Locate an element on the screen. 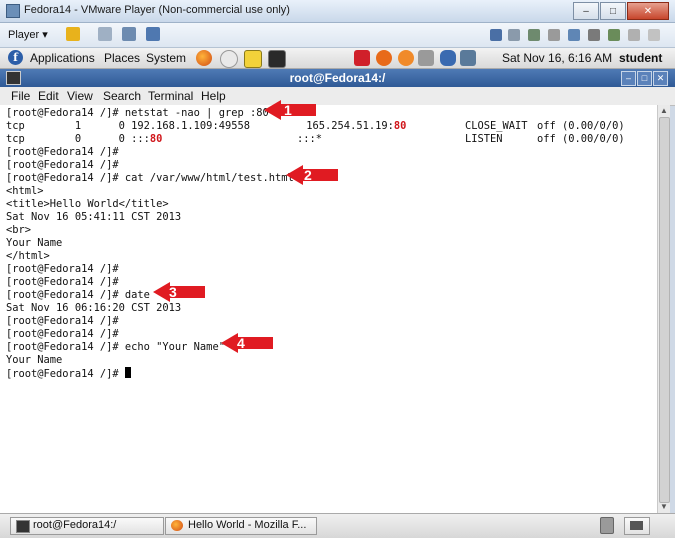  alert-icon is located at coordinates (362, 58).